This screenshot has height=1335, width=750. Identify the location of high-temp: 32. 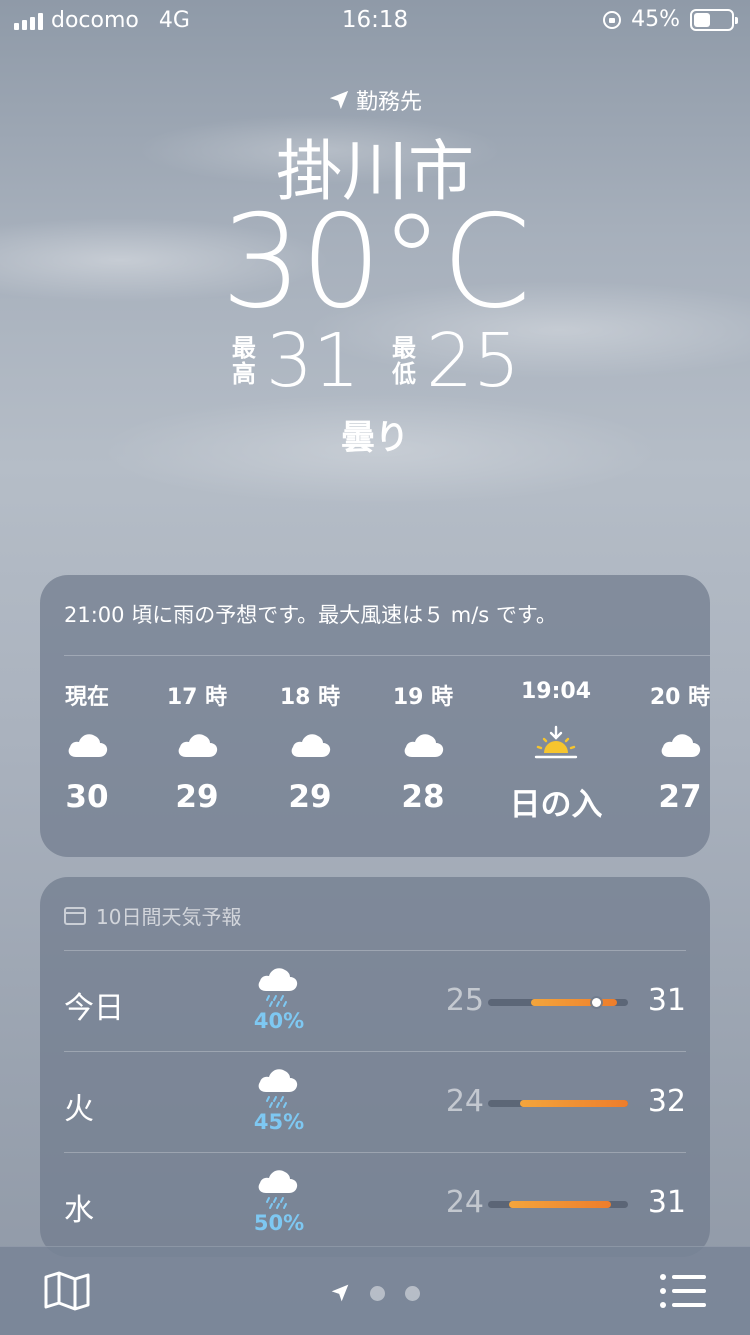
(666, 1101).